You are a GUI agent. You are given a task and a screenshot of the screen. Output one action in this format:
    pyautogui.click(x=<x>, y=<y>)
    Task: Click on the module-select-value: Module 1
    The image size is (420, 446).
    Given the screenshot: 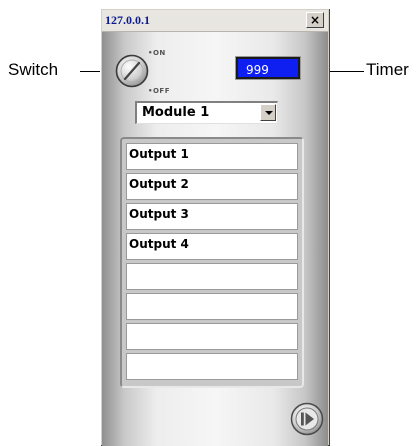 What is the action you would take?
    pyautogui.click(x=176, y=112)
    